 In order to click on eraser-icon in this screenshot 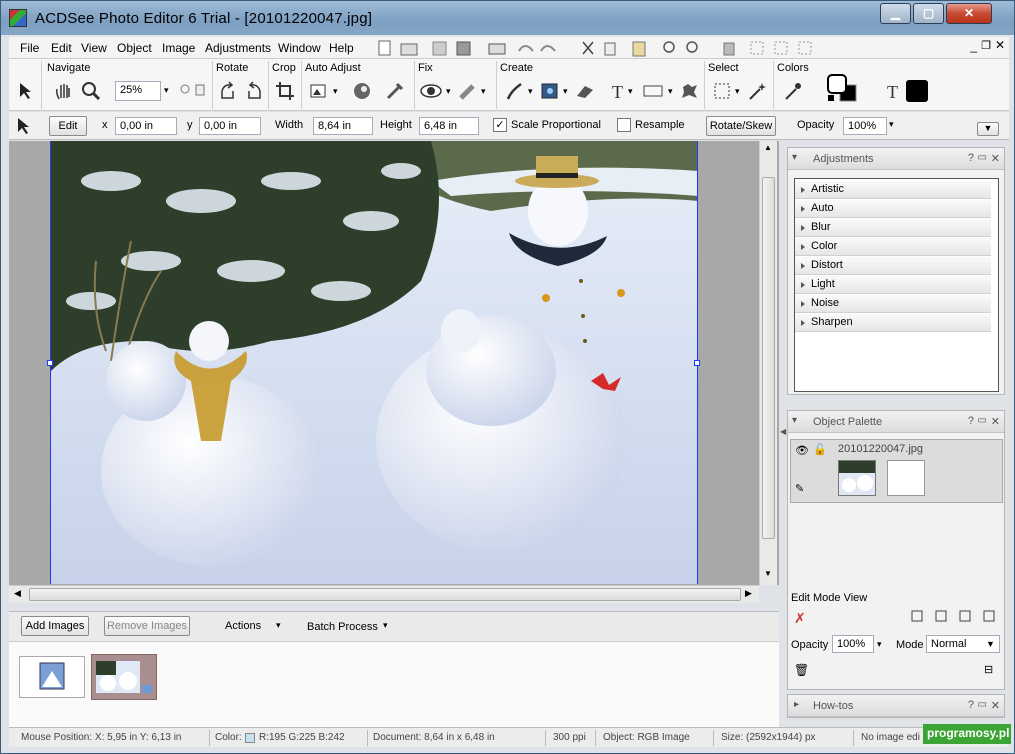, I will do `click(585, 91)`.